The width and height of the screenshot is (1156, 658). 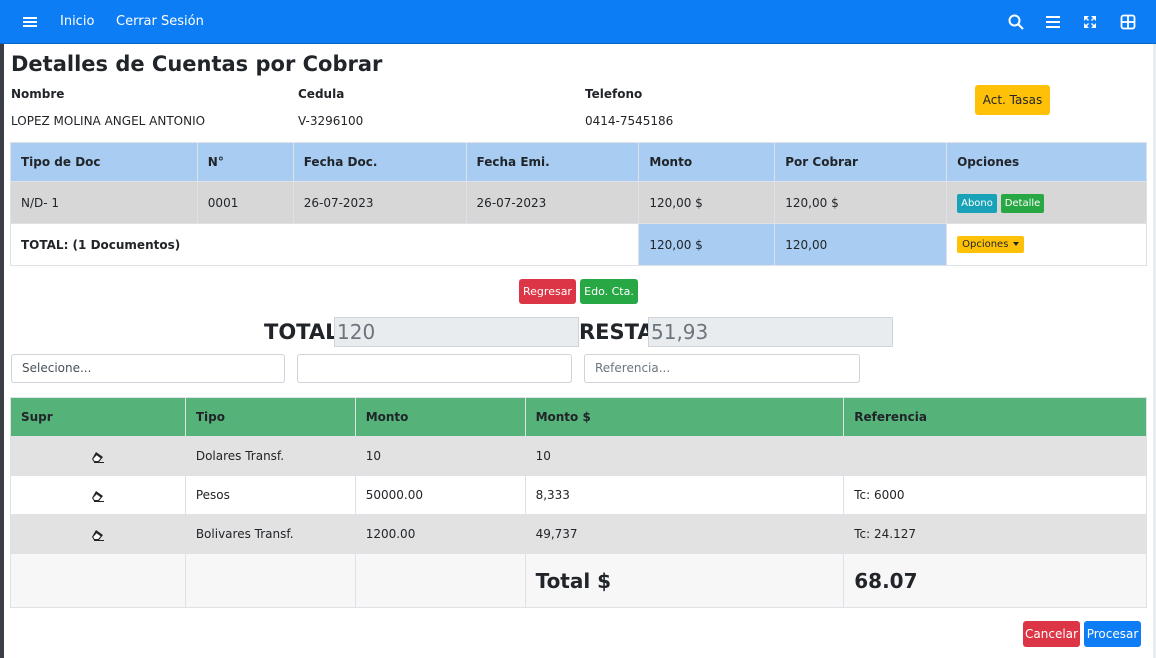 I want to click on cell-tipo: Dolares Transf., so click(x=270, y=456).